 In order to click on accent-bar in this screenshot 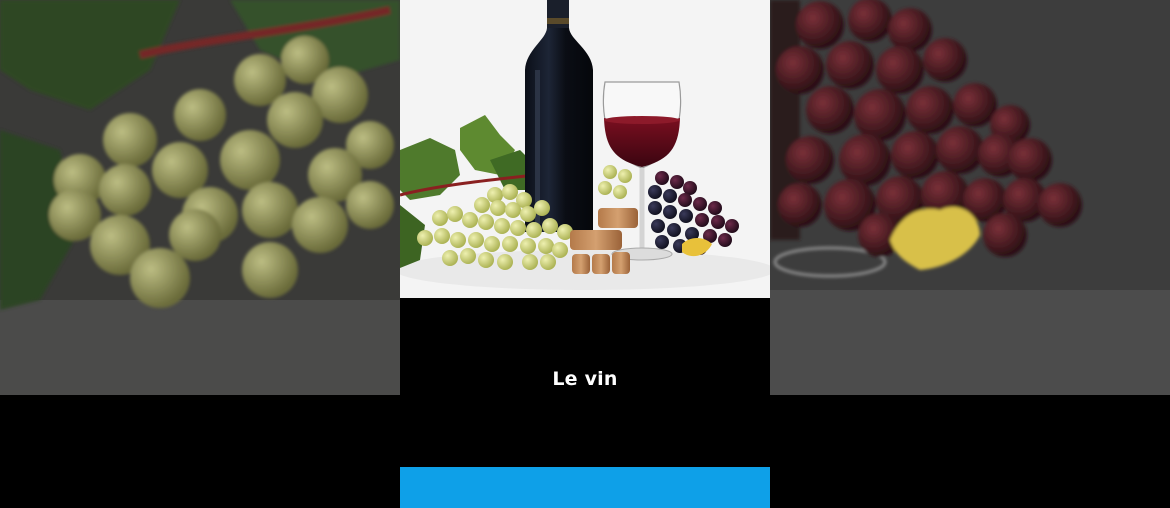, I will do `click(585, 487)`.